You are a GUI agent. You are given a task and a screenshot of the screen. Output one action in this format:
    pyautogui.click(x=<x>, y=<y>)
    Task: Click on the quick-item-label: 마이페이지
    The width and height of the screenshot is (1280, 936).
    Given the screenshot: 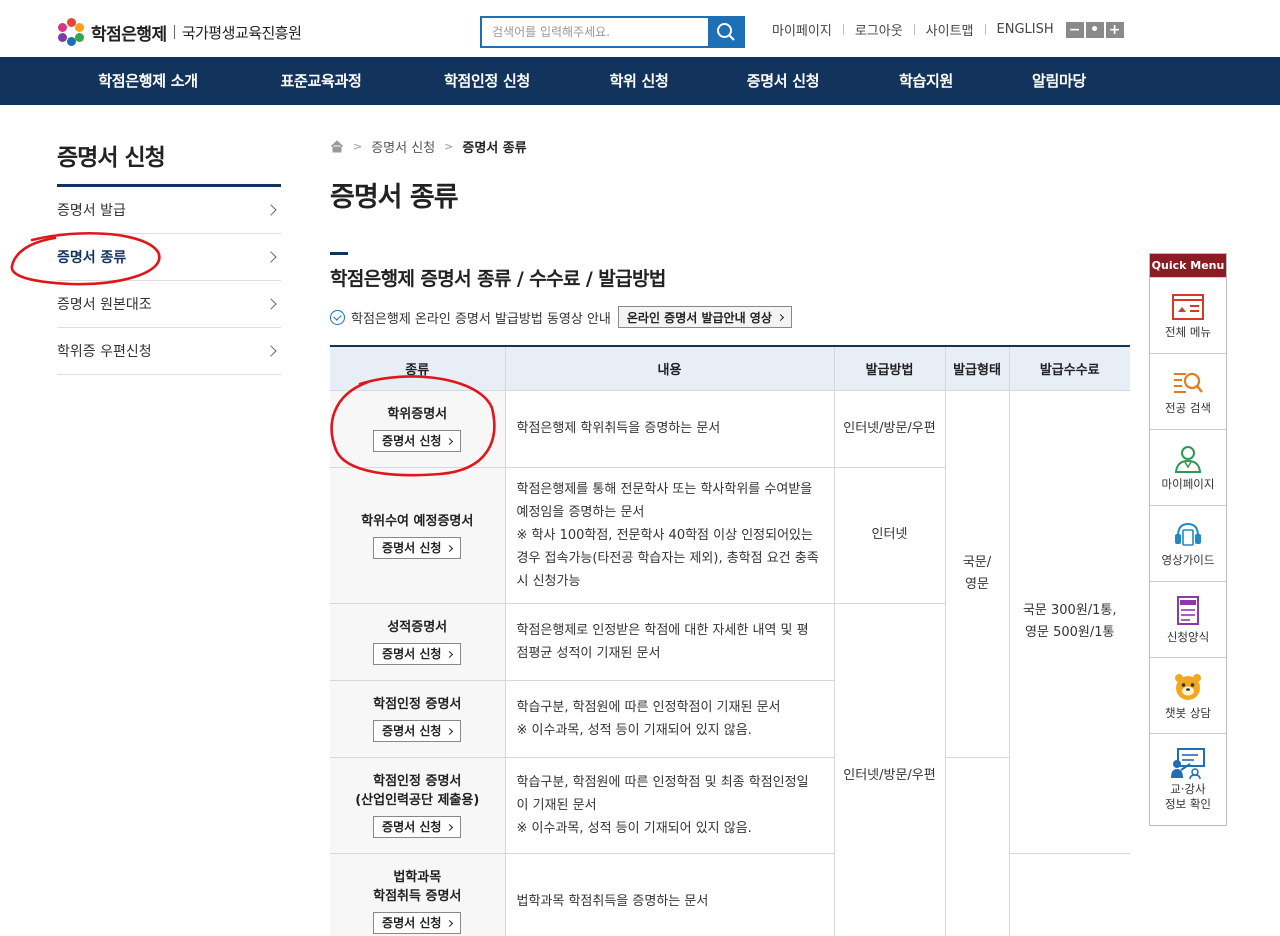 What is the action you would take?
    pyautogui.click(x=1188, y=483)
    